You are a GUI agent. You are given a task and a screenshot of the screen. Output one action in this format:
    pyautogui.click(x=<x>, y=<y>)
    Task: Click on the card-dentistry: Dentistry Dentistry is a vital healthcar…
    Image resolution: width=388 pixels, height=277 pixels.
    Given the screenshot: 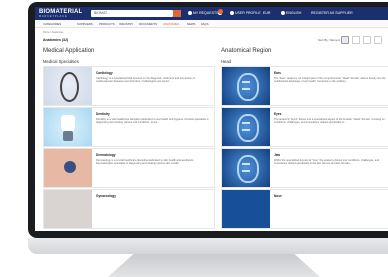 What is the action you would take?
    pyautogui.click(x=129, y=127)
    